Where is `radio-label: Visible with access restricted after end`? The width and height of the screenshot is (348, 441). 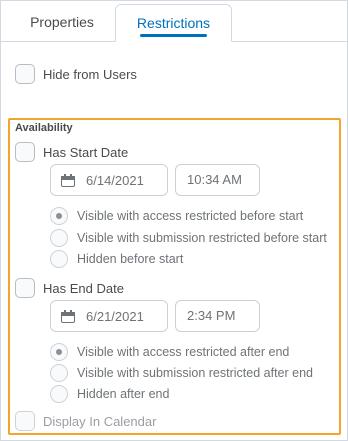 radio-label: Visible with access restricted after end is located at coordinates (183, 352).